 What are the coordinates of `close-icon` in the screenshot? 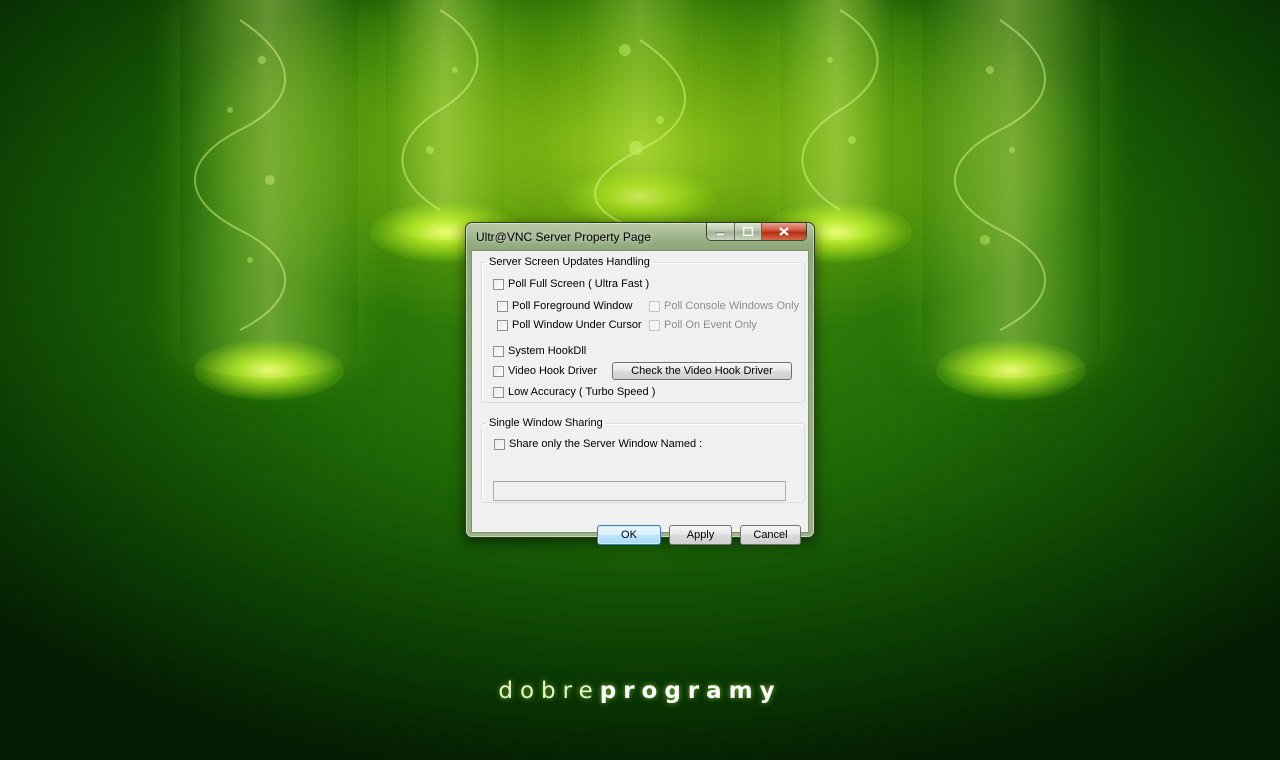 It's located at (784, 231).